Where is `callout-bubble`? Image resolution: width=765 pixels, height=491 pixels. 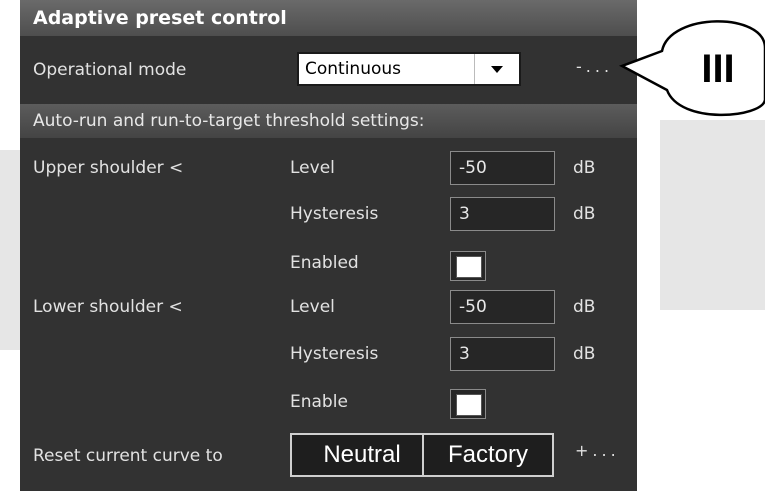
callout-bubble is located at coordinates (691, 68).